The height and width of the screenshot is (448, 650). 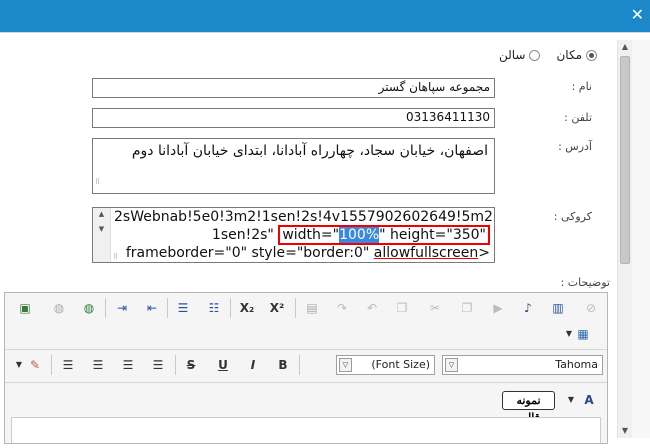 What do you see at coordinates (25, 308) in the screenshot?
I see `image-icon: ▣` at bounding box center [25, 308].